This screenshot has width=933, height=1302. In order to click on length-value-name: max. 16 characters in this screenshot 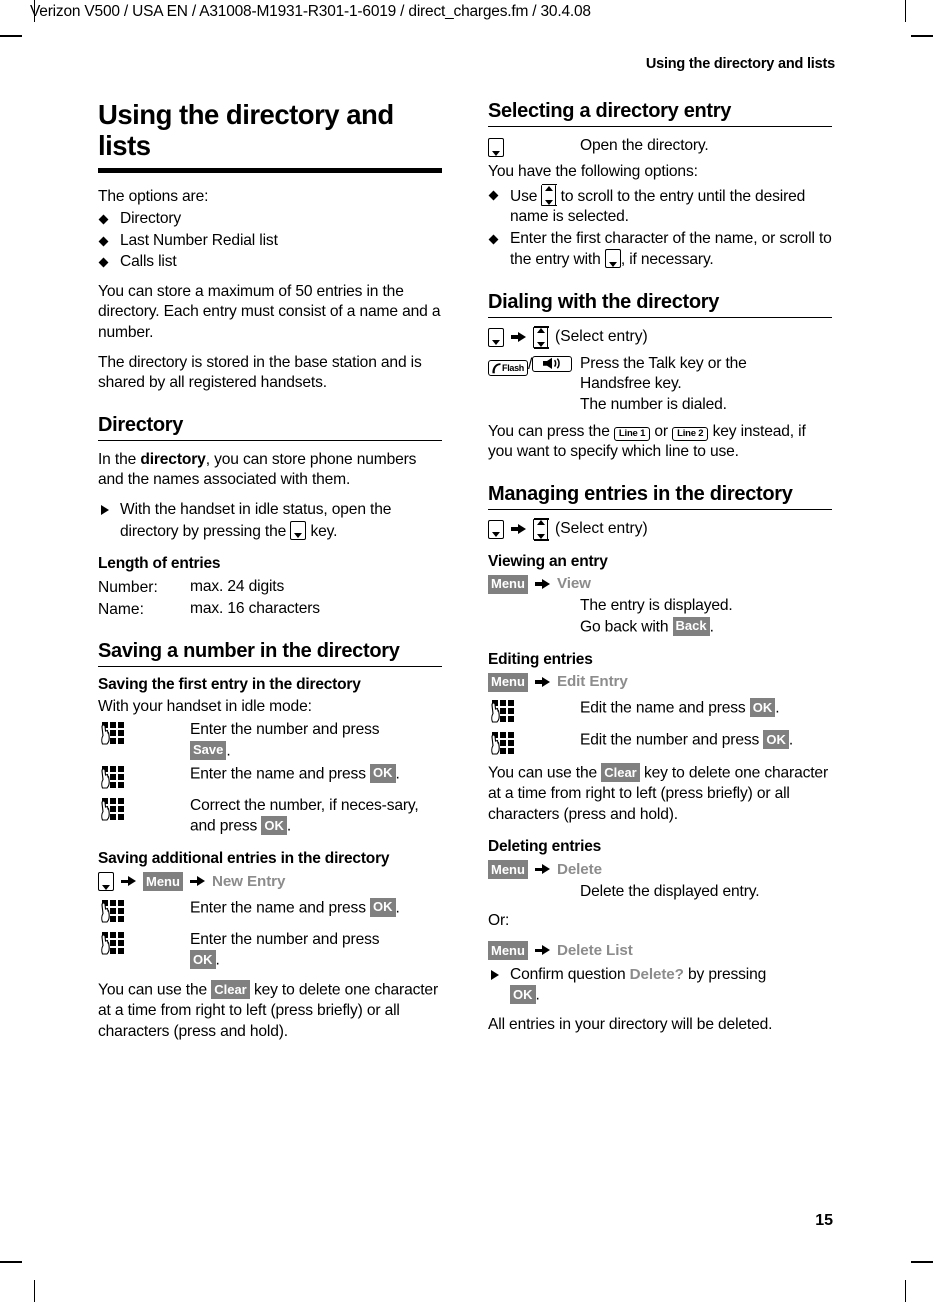, I will do `click(255, 609)`.